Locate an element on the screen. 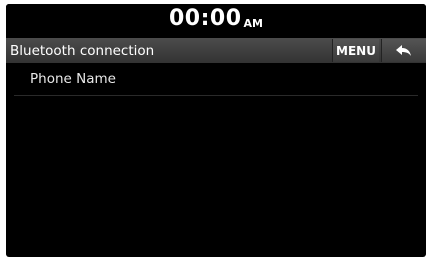 The height and width of the screenshot is (261, 432). status-bar: 00:00 AM is located at coordinates (216, 19).